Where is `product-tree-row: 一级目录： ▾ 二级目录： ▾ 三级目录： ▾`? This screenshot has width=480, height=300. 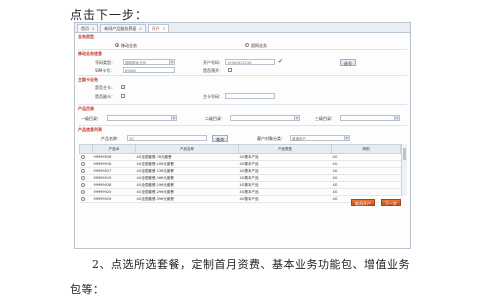
product-tree-row: 一级目录： ▾ 二级目录： ▾ 三级目录： ▾ is located at coordinates (242, 118).